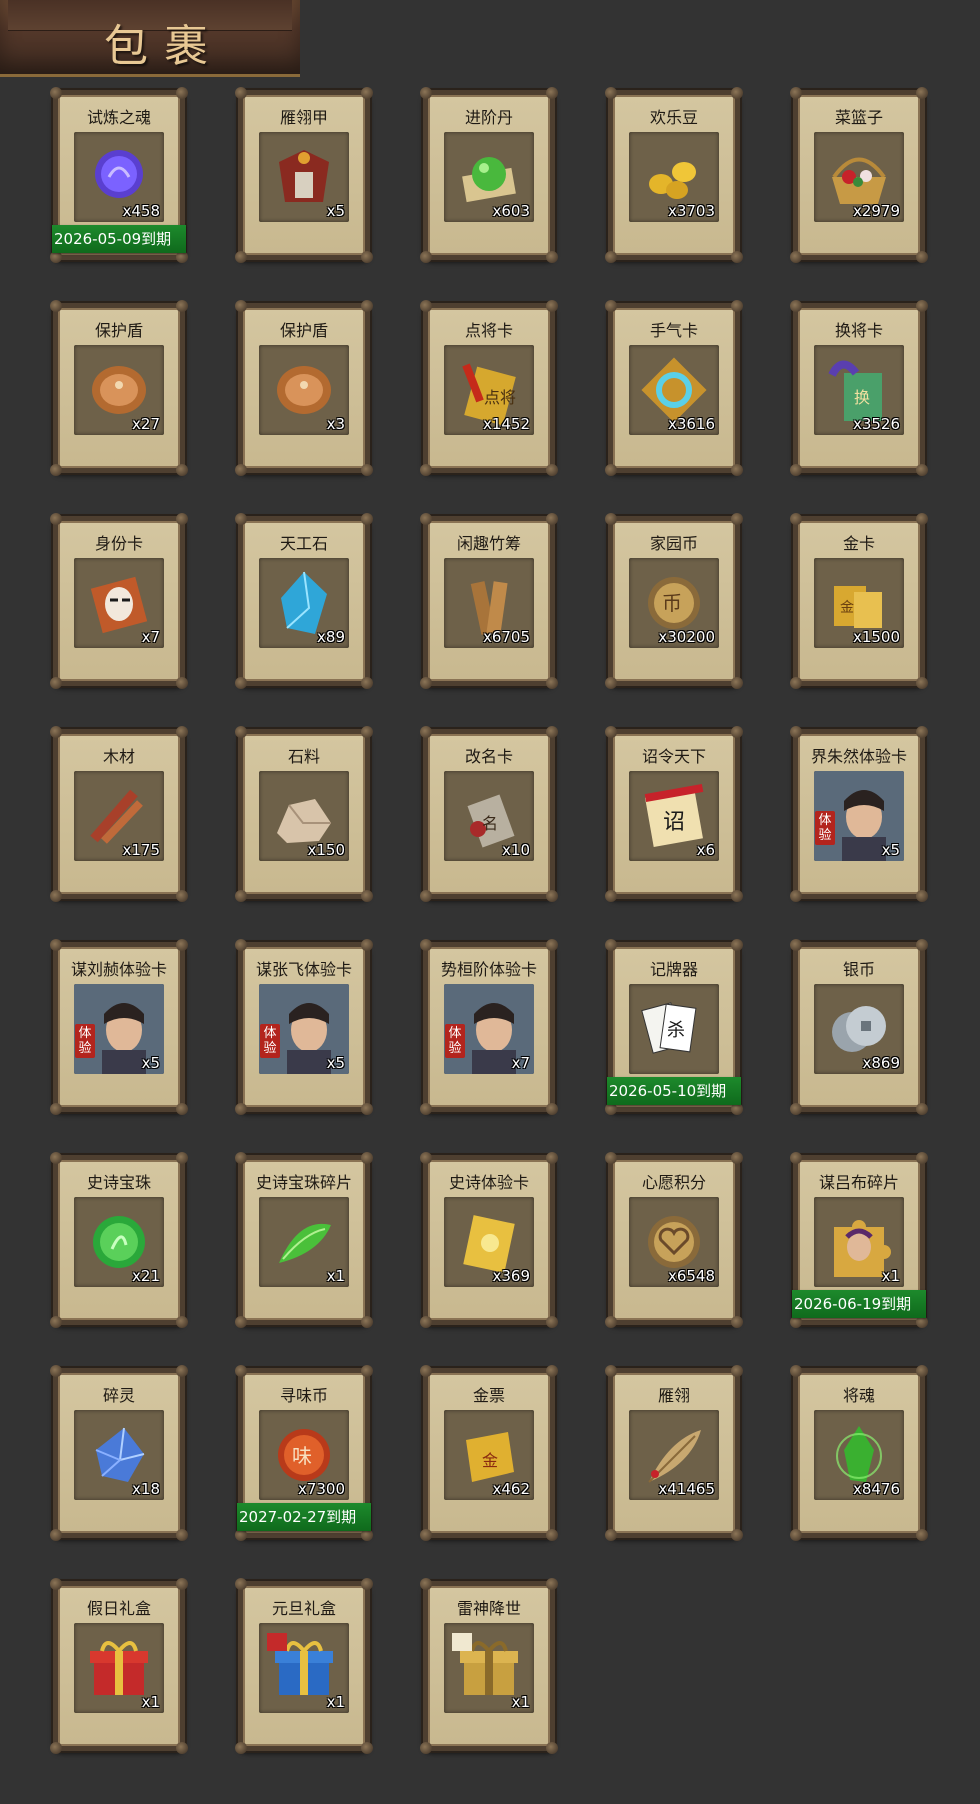 This screenshot has height=1804, width=980. Describe the element at coordinates (489, 814) in the screenshot. I see `inventory-item-card: 改名卡名 x10` at that location.